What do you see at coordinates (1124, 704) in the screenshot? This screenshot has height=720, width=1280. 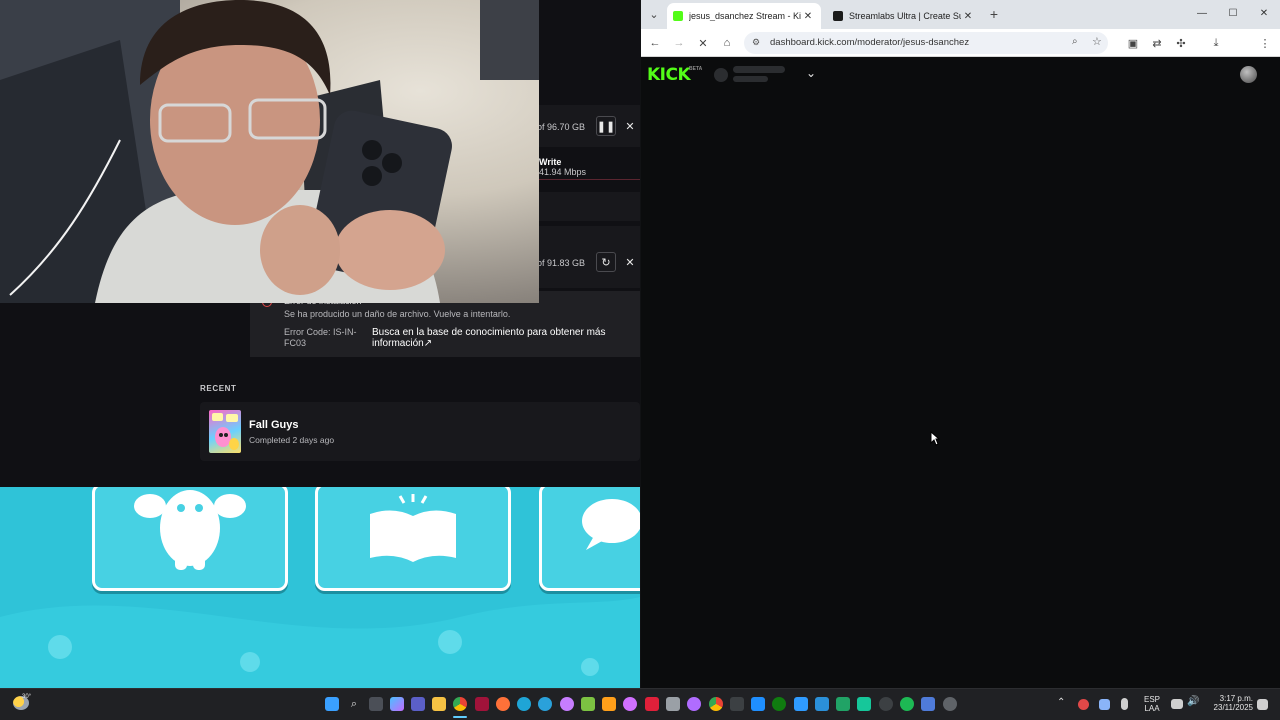 I see `microphone-icon` at bounding box center [1124, 704].